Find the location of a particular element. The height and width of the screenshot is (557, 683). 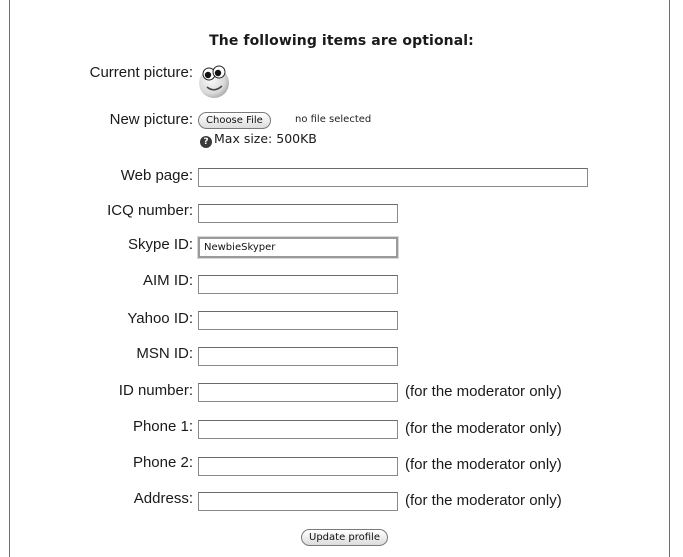

aim-id-label: AIM ID: is located at coordinates (167, 280).